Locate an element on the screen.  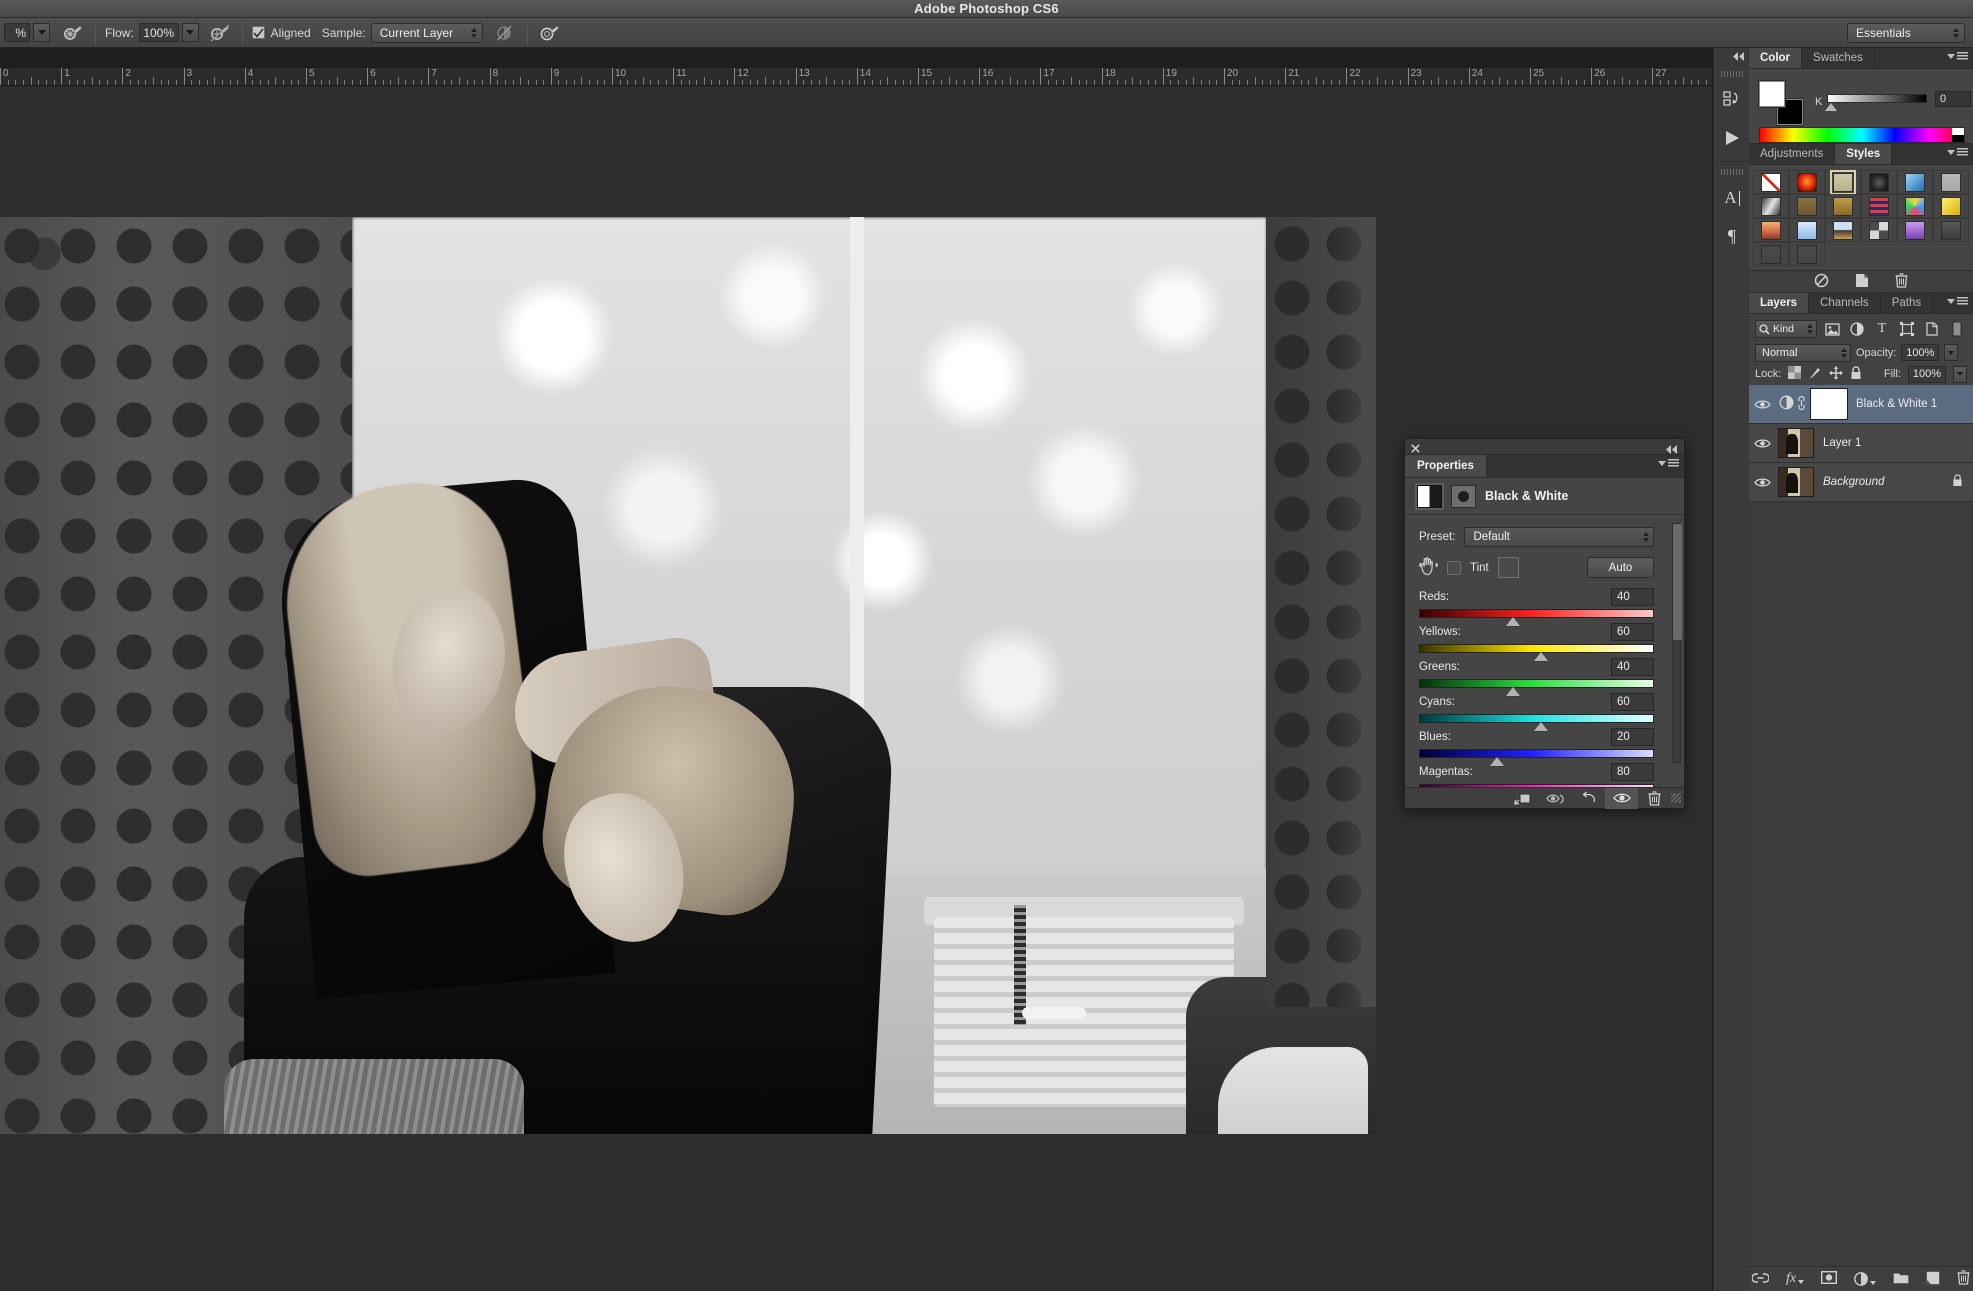
style-swatch-silver-sheen is located at coordinates (1771, 206).